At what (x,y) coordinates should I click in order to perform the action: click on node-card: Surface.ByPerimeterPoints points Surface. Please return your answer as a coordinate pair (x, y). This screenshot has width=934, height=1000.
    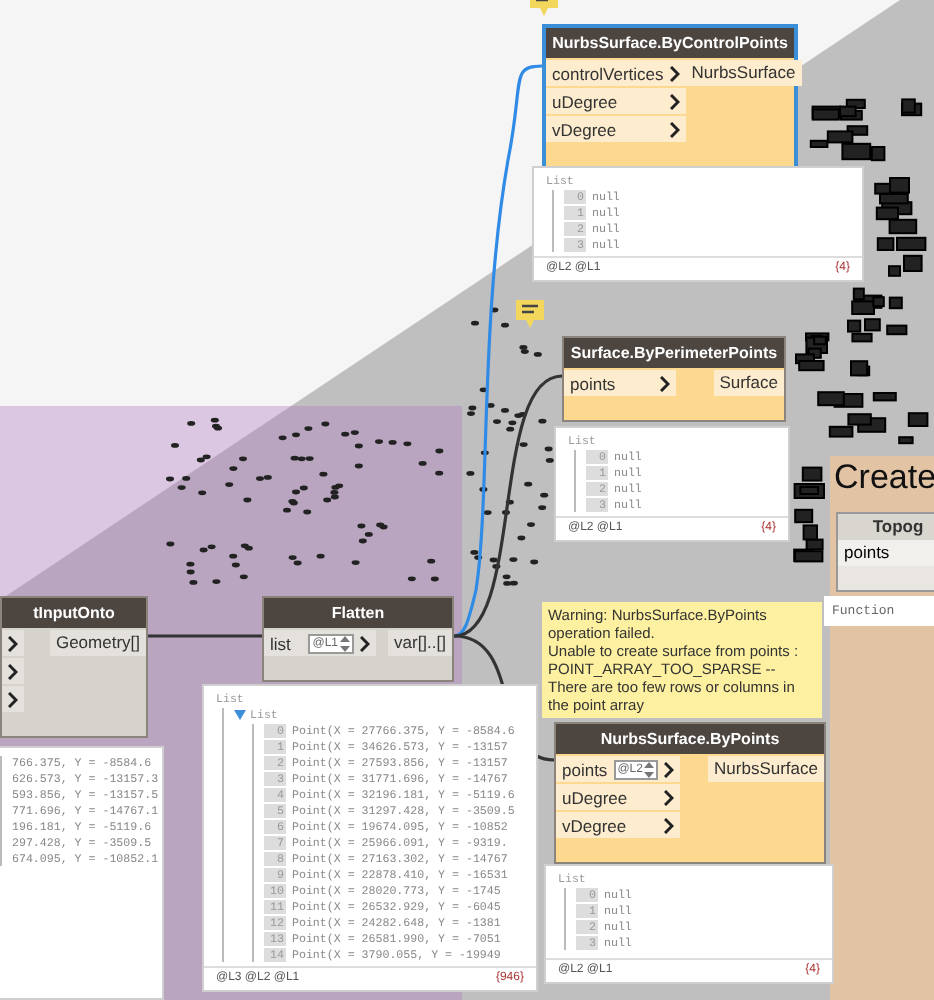
    Looking at the image, I should click on (674, 379).